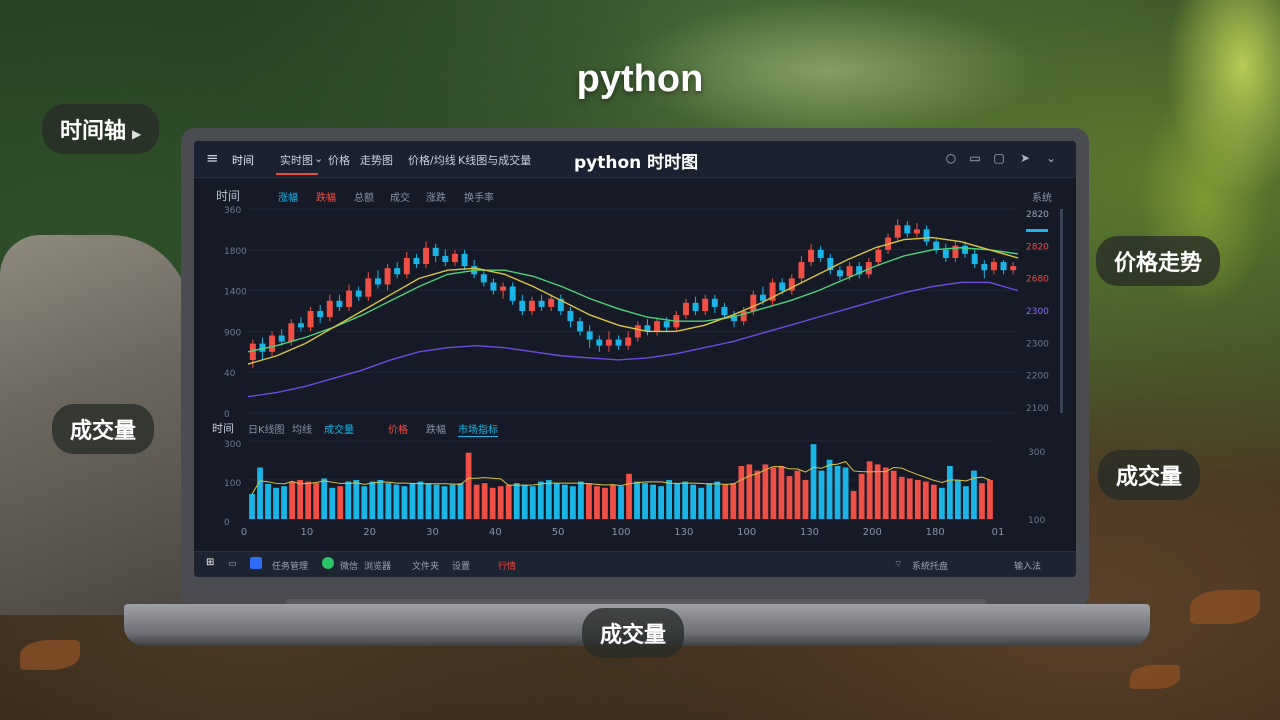 This screenshot has height=720, width=1280. I want to click on price-y-tick: 1800, so click(235, 252).